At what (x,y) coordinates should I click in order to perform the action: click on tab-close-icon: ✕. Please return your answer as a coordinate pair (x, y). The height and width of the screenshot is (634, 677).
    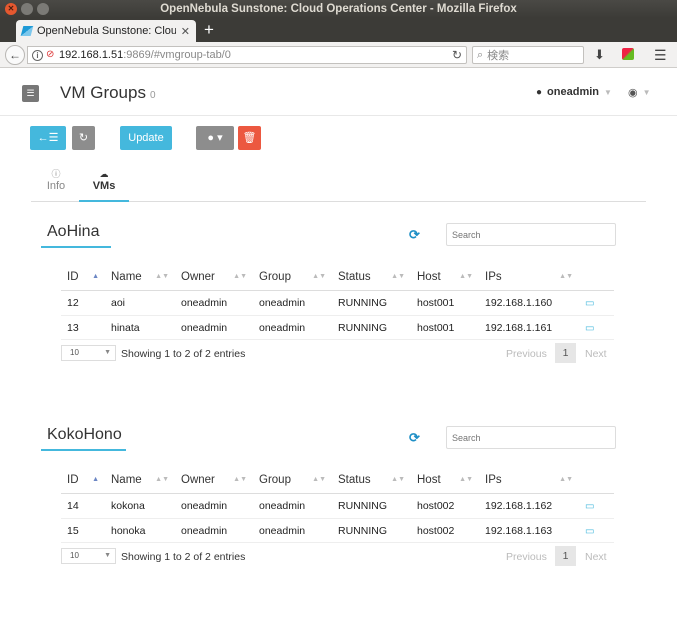
    Looking at the image, I should click on (185, 31).